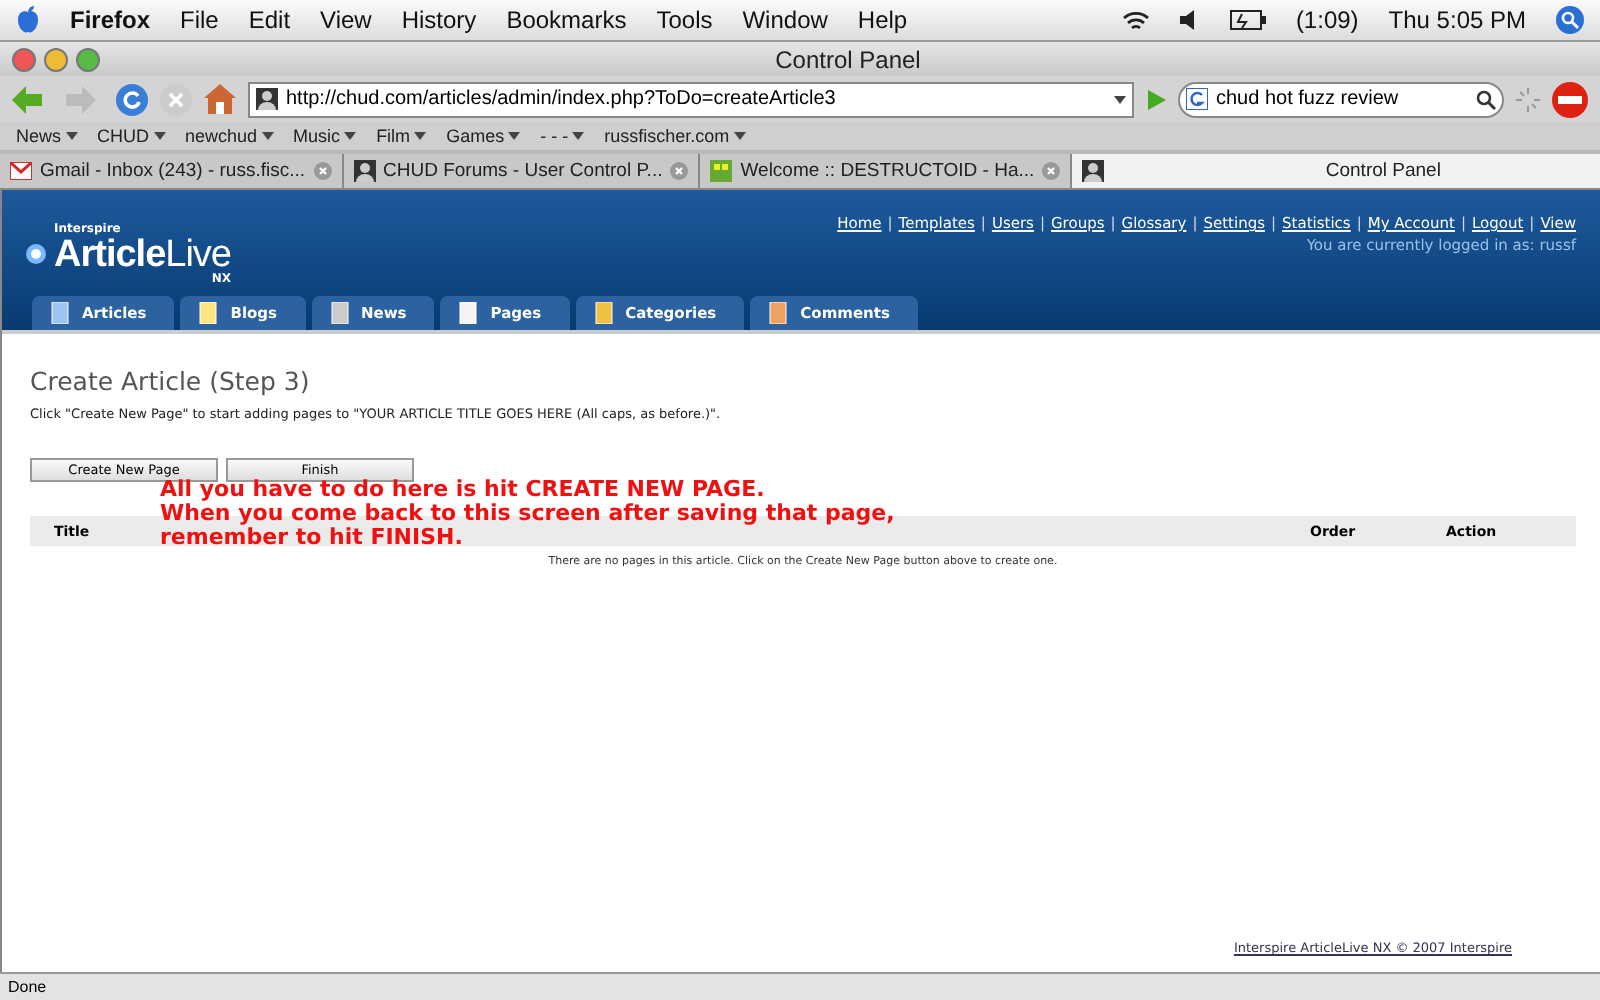 The width and height of the screenshot is (1600, 1000). What do you see at coordinates (28, 20) in the screenshot?
I see `apple-icon` at bounding box center [28, 20].